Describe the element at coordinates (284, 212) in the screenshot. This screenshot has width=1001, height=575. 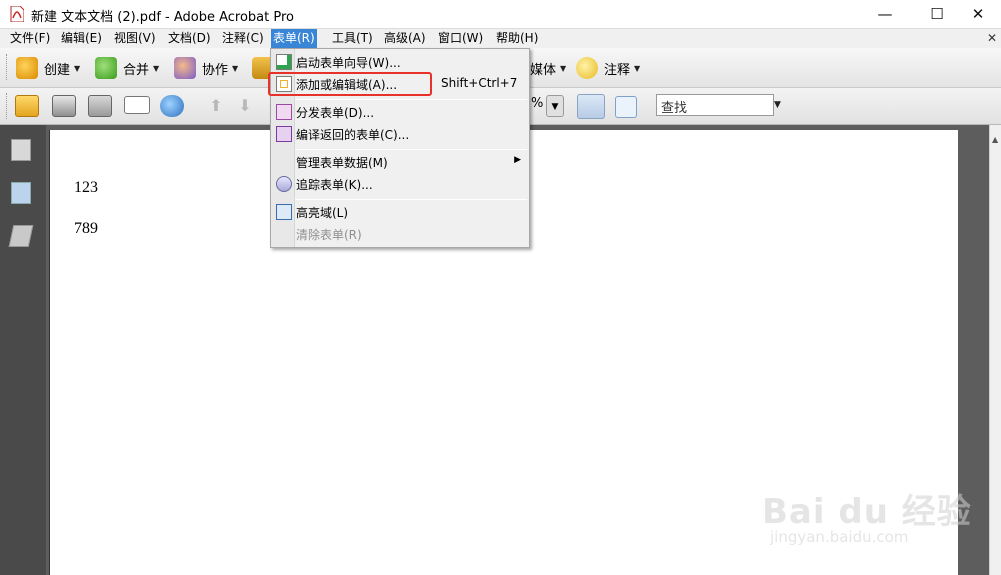
I see `highlight-fields-icon` at that location.